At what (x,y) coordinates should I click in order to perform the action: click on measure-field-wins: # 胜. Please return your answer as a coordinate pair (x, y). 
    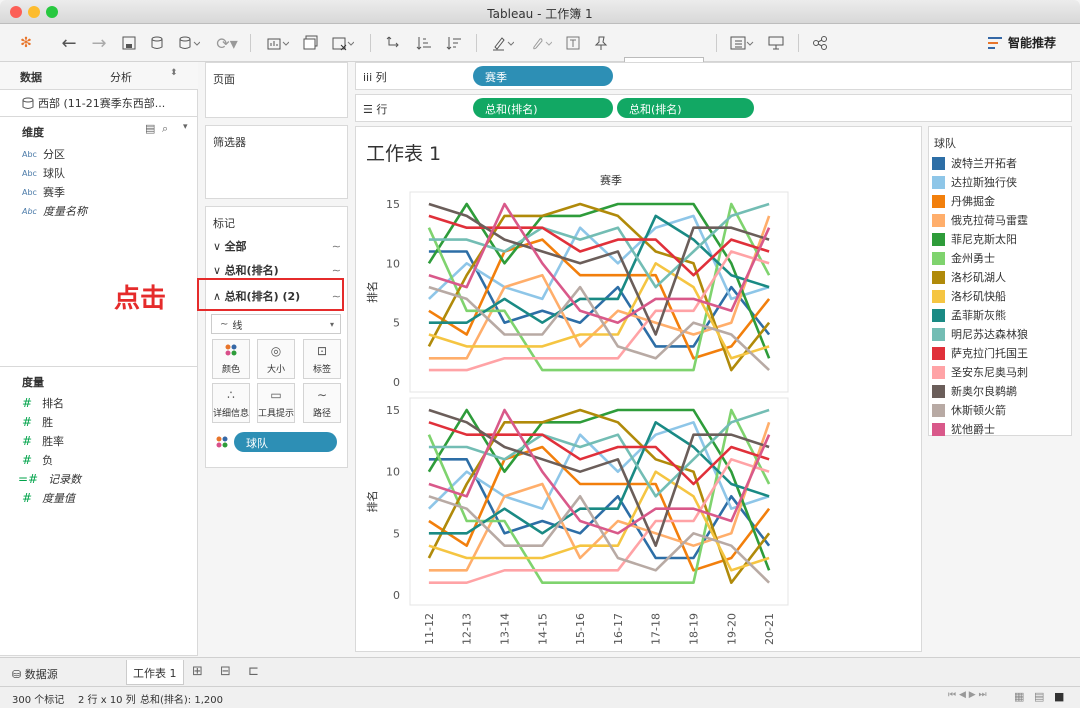
    Looking at the image, I should click on (37, 422).